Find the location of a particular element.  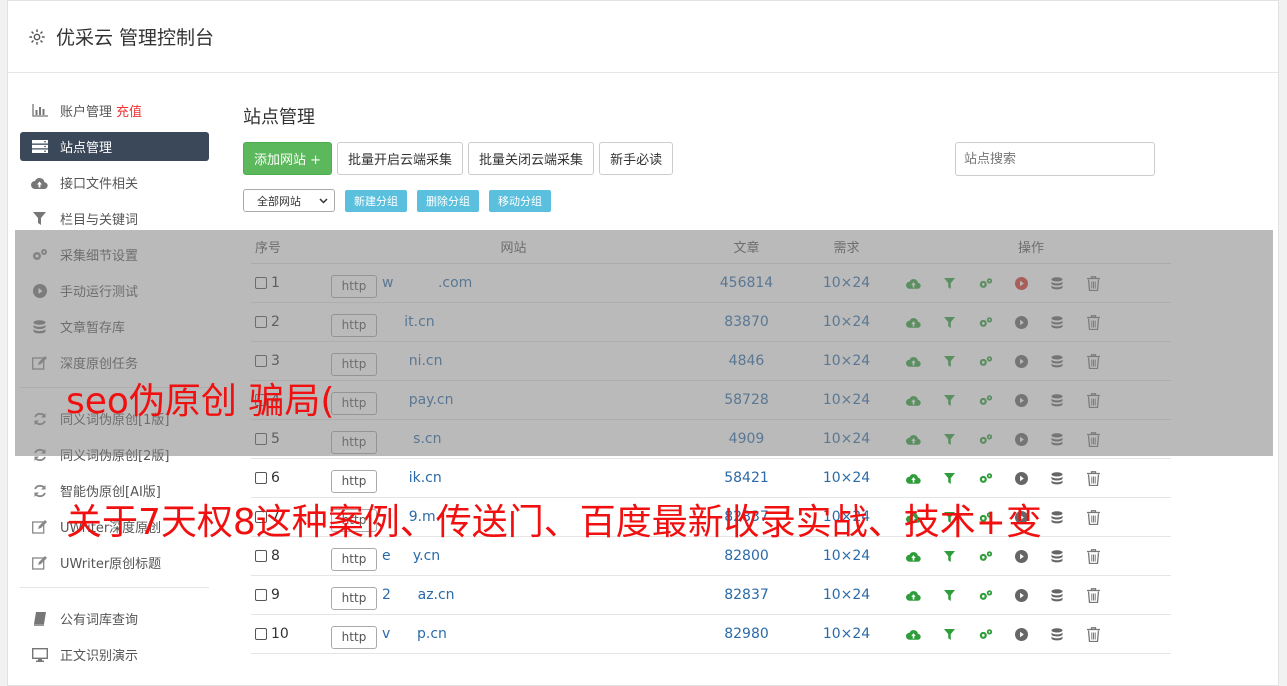

sidebar-item-13: UWriter原创标题 is located at coordinates (114, 562).